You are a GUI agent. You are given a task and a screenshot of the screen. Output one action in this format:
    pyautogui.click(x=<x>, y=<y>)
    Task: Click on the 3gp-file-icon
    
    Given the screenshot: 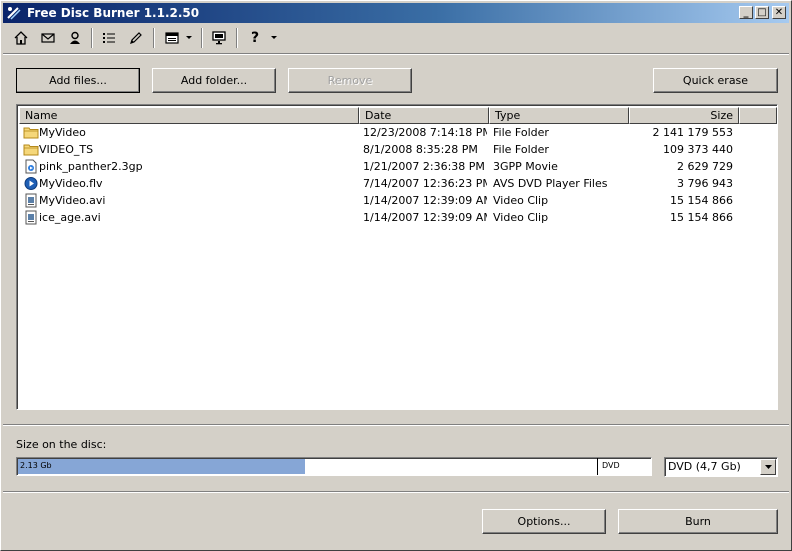 What is the action you would take?
    pyautogui.click(x=31, y=166)
    